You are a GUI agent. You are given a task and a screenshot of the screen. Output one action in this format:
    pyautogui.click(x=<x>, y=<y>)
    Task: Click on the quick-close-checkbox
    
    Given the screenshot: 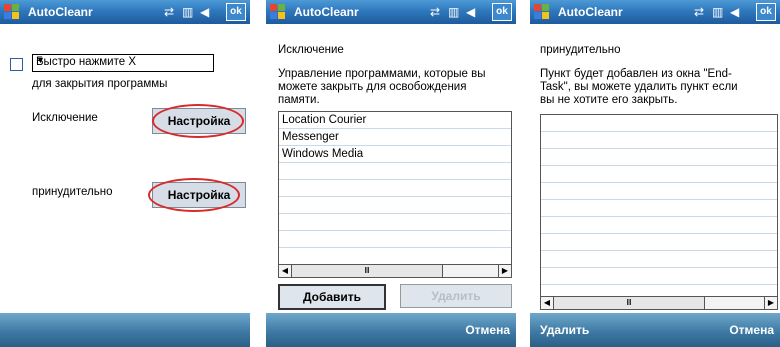 What is the action you would take?
    pyautogui.click(x=16, y=64)
    